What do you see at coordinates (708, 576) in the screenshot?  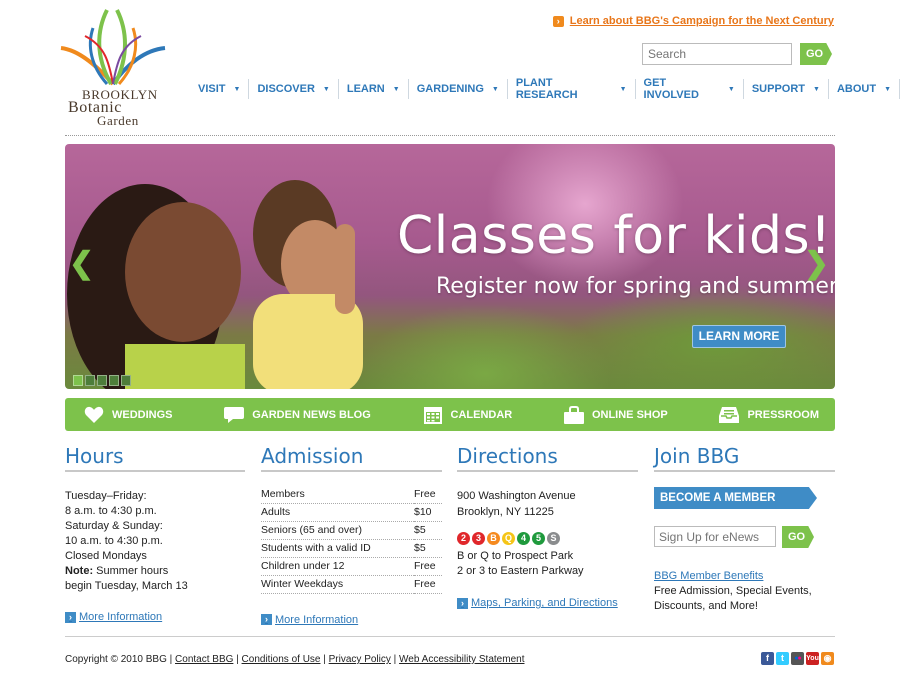 I see `member-benefits-link: BBG Member Benefits` at bounding box center [708, 576].